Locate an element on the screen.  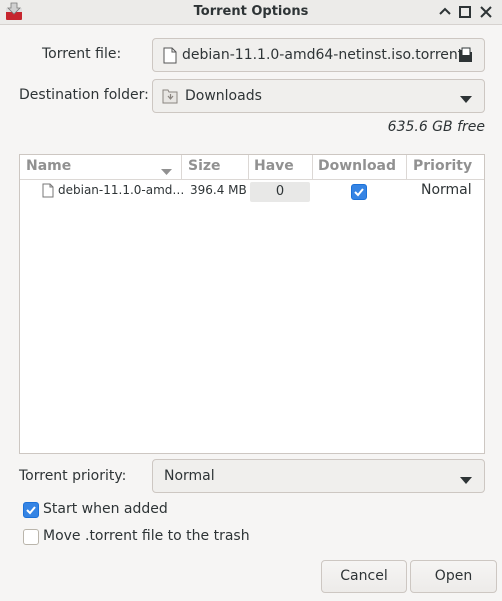
column-header-have: Have is located at coordinates (274, 166).